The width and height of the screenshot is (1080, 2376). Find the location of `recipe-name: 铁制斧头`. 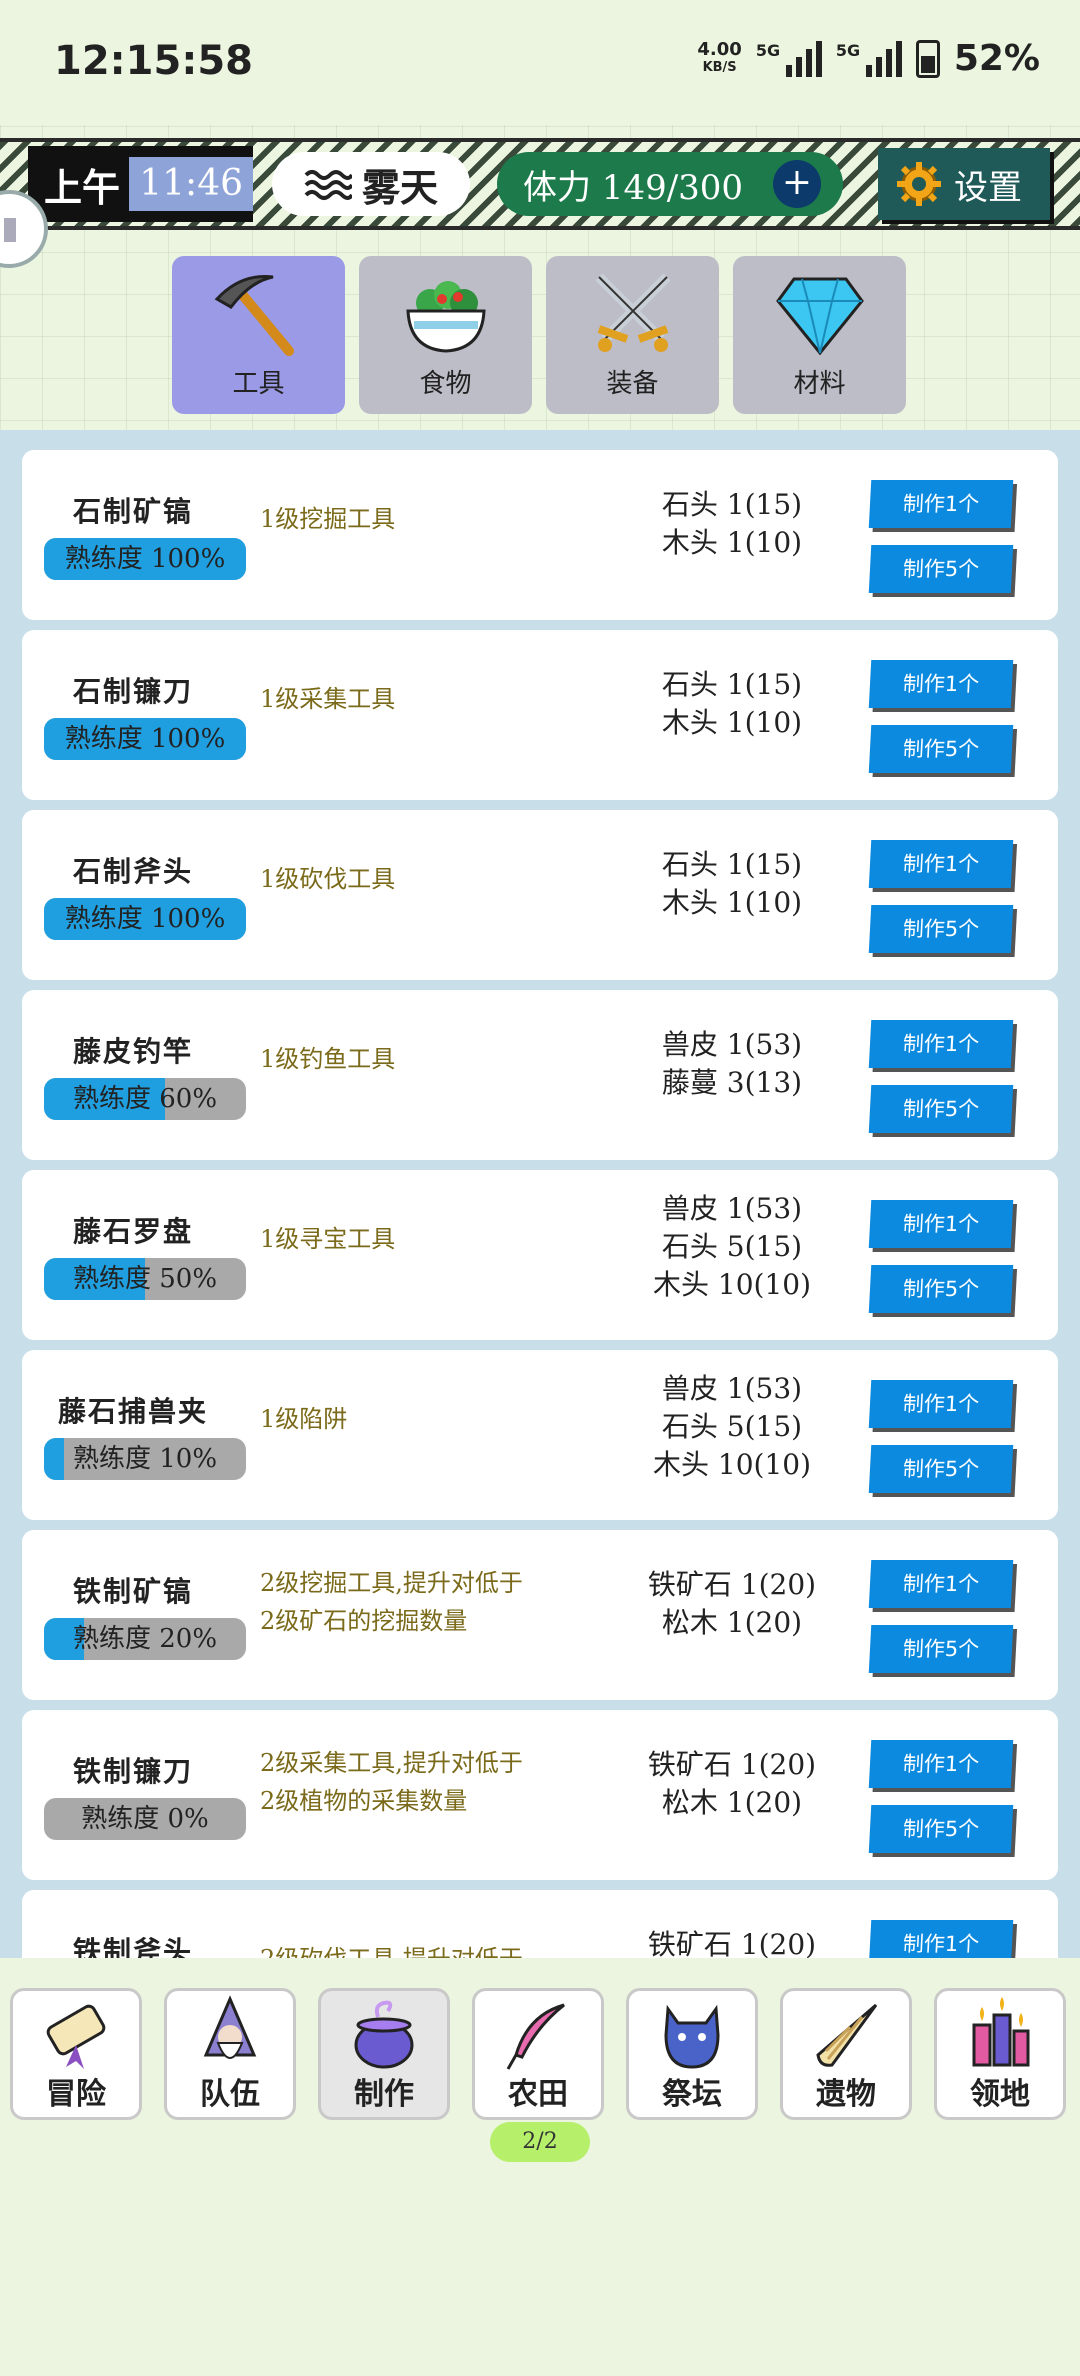

recipe-name: 铁制斧头 is located at coordinates (132, 1946).